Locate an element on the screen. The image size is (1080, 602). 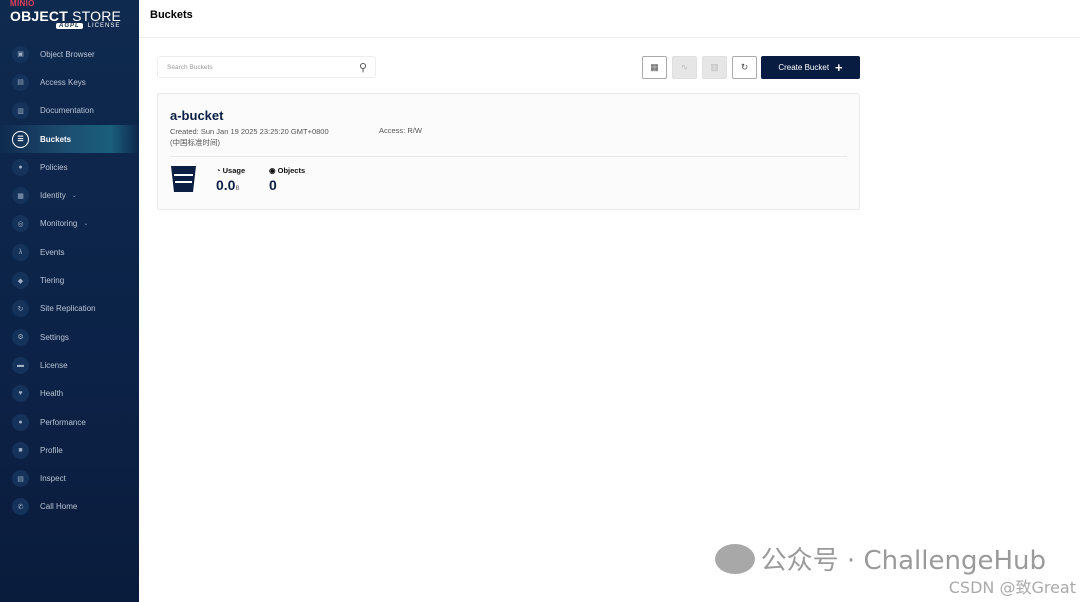
refresh-icon: ↻ is located at coordinates (744, 67).